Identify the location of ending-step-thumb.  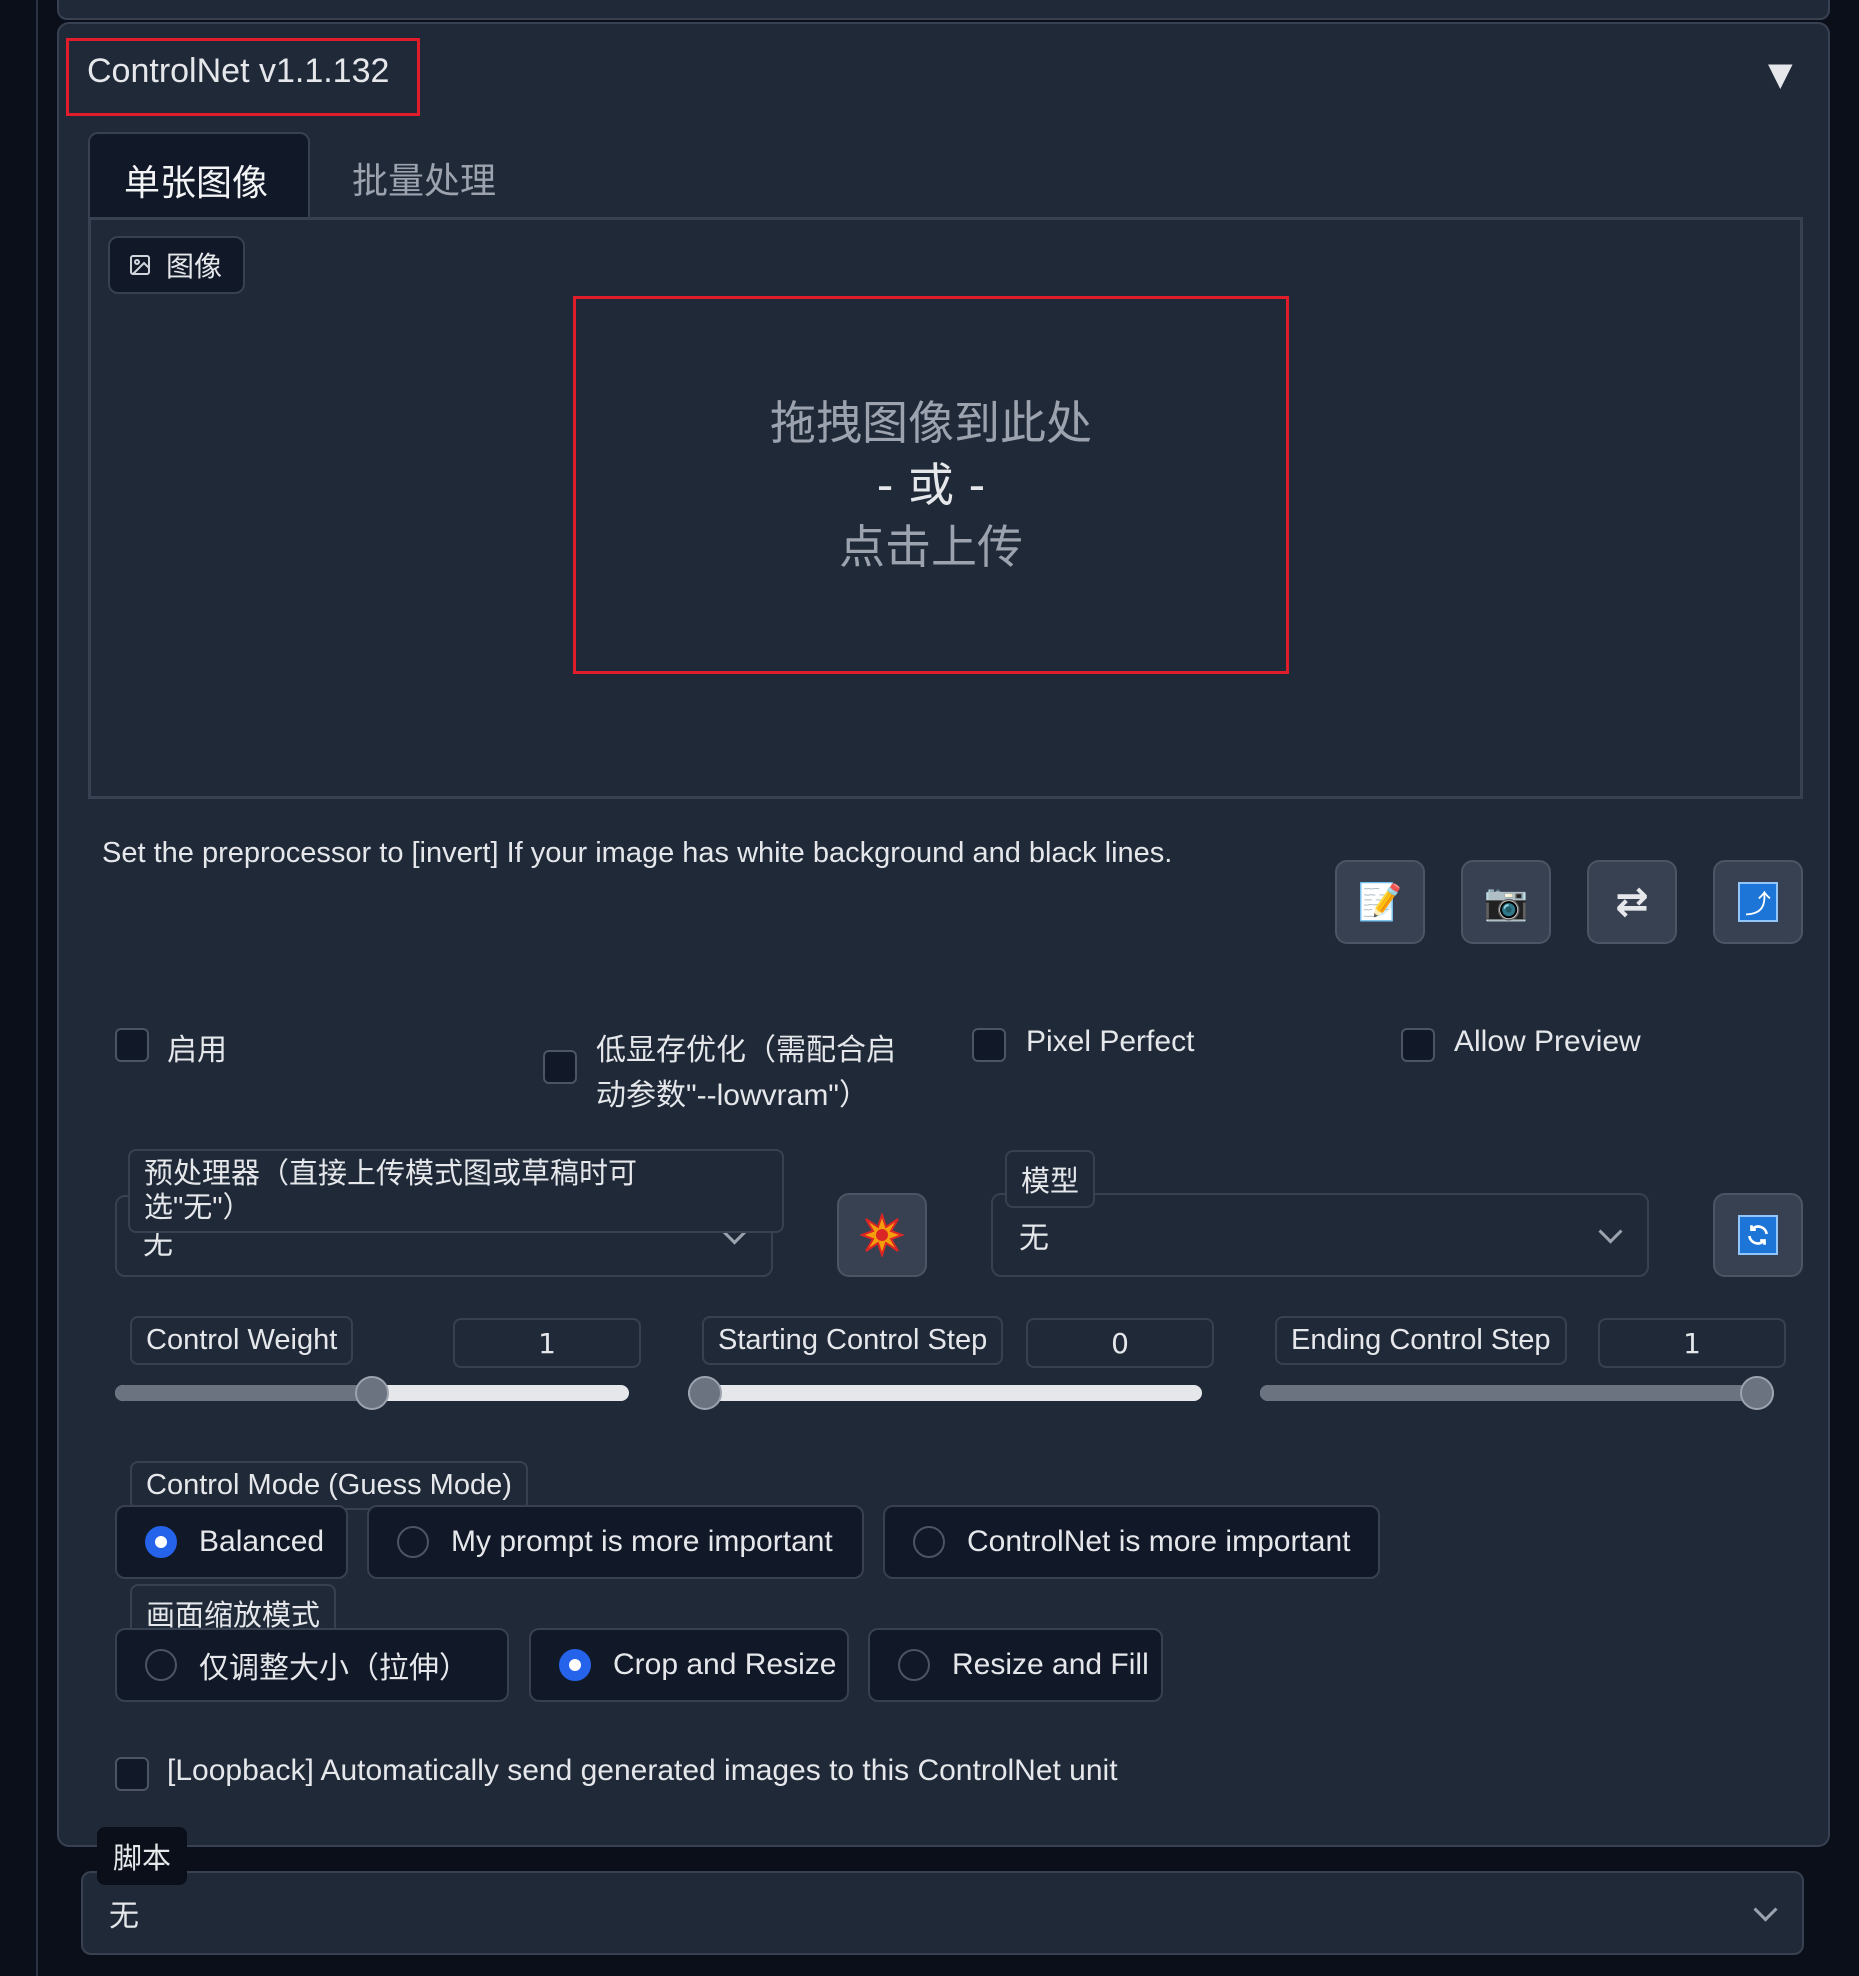
(1757, 1393).